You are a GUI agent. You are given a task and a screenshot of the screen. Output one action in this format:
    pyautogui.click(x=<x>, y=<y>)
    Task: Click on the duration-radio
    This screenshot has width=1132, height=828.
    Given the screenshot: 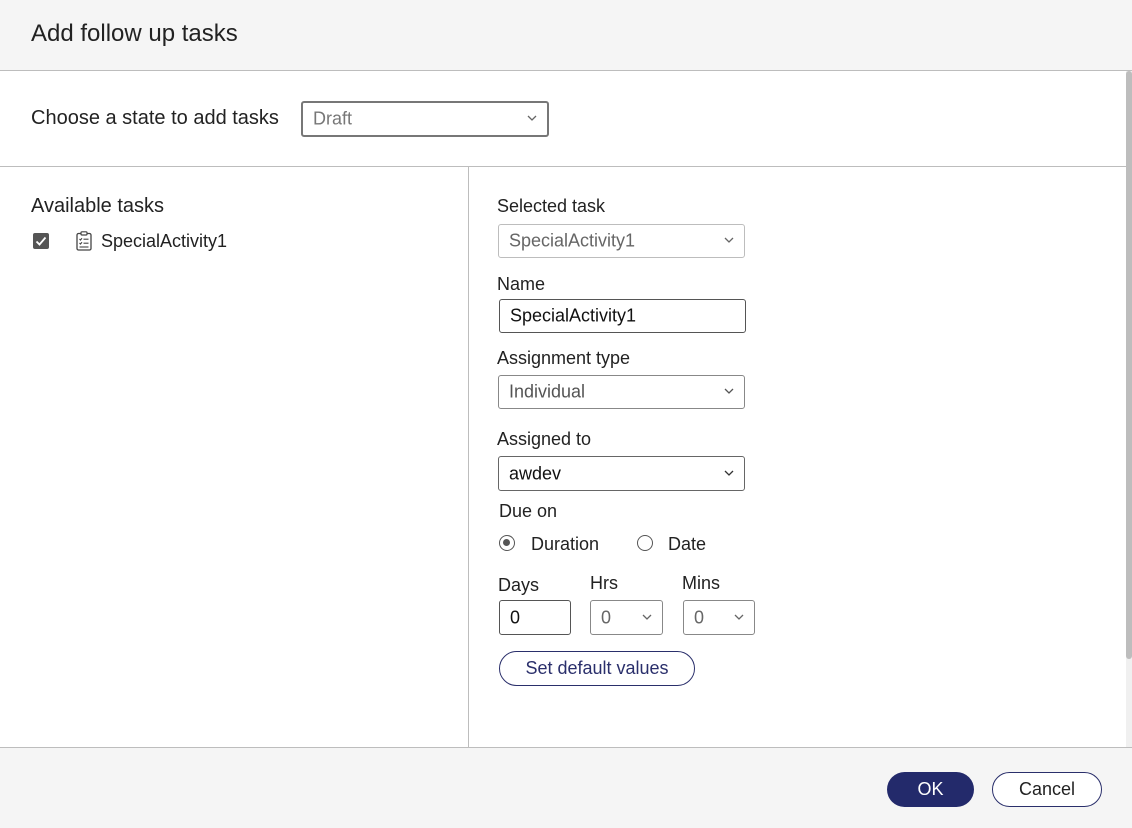 What is the action you would take?
    pyautogui.click(x=507, y=543)
    